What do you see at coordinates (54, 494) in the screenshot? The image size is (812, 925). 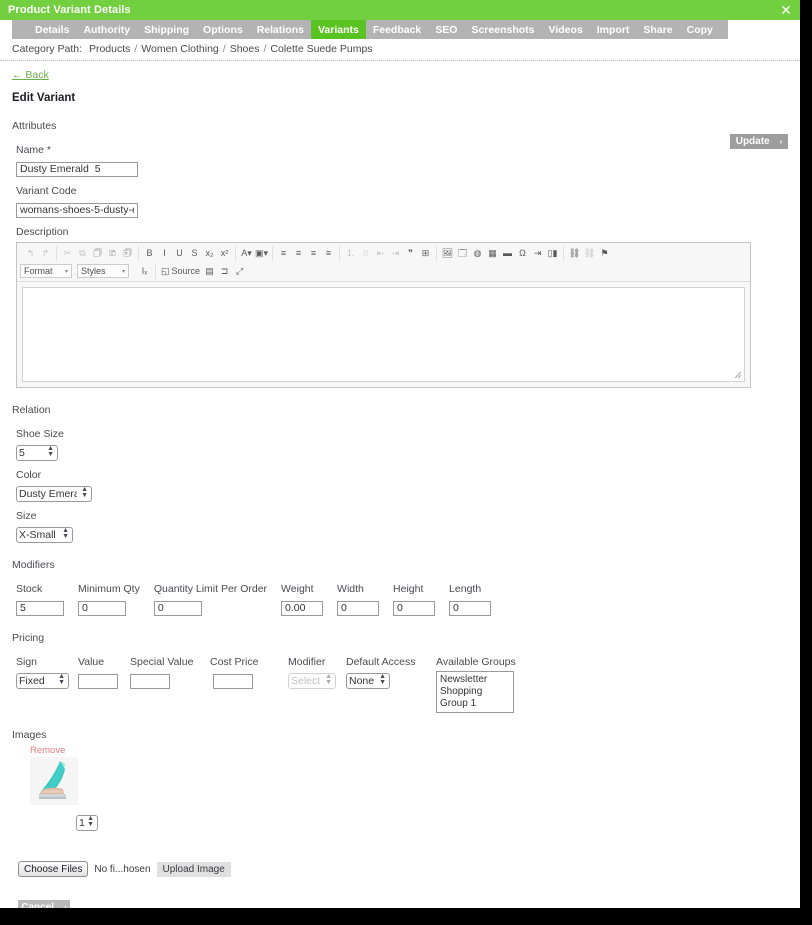 I see `color-select: Dusty Emerald` at bounding box center [54, 494].